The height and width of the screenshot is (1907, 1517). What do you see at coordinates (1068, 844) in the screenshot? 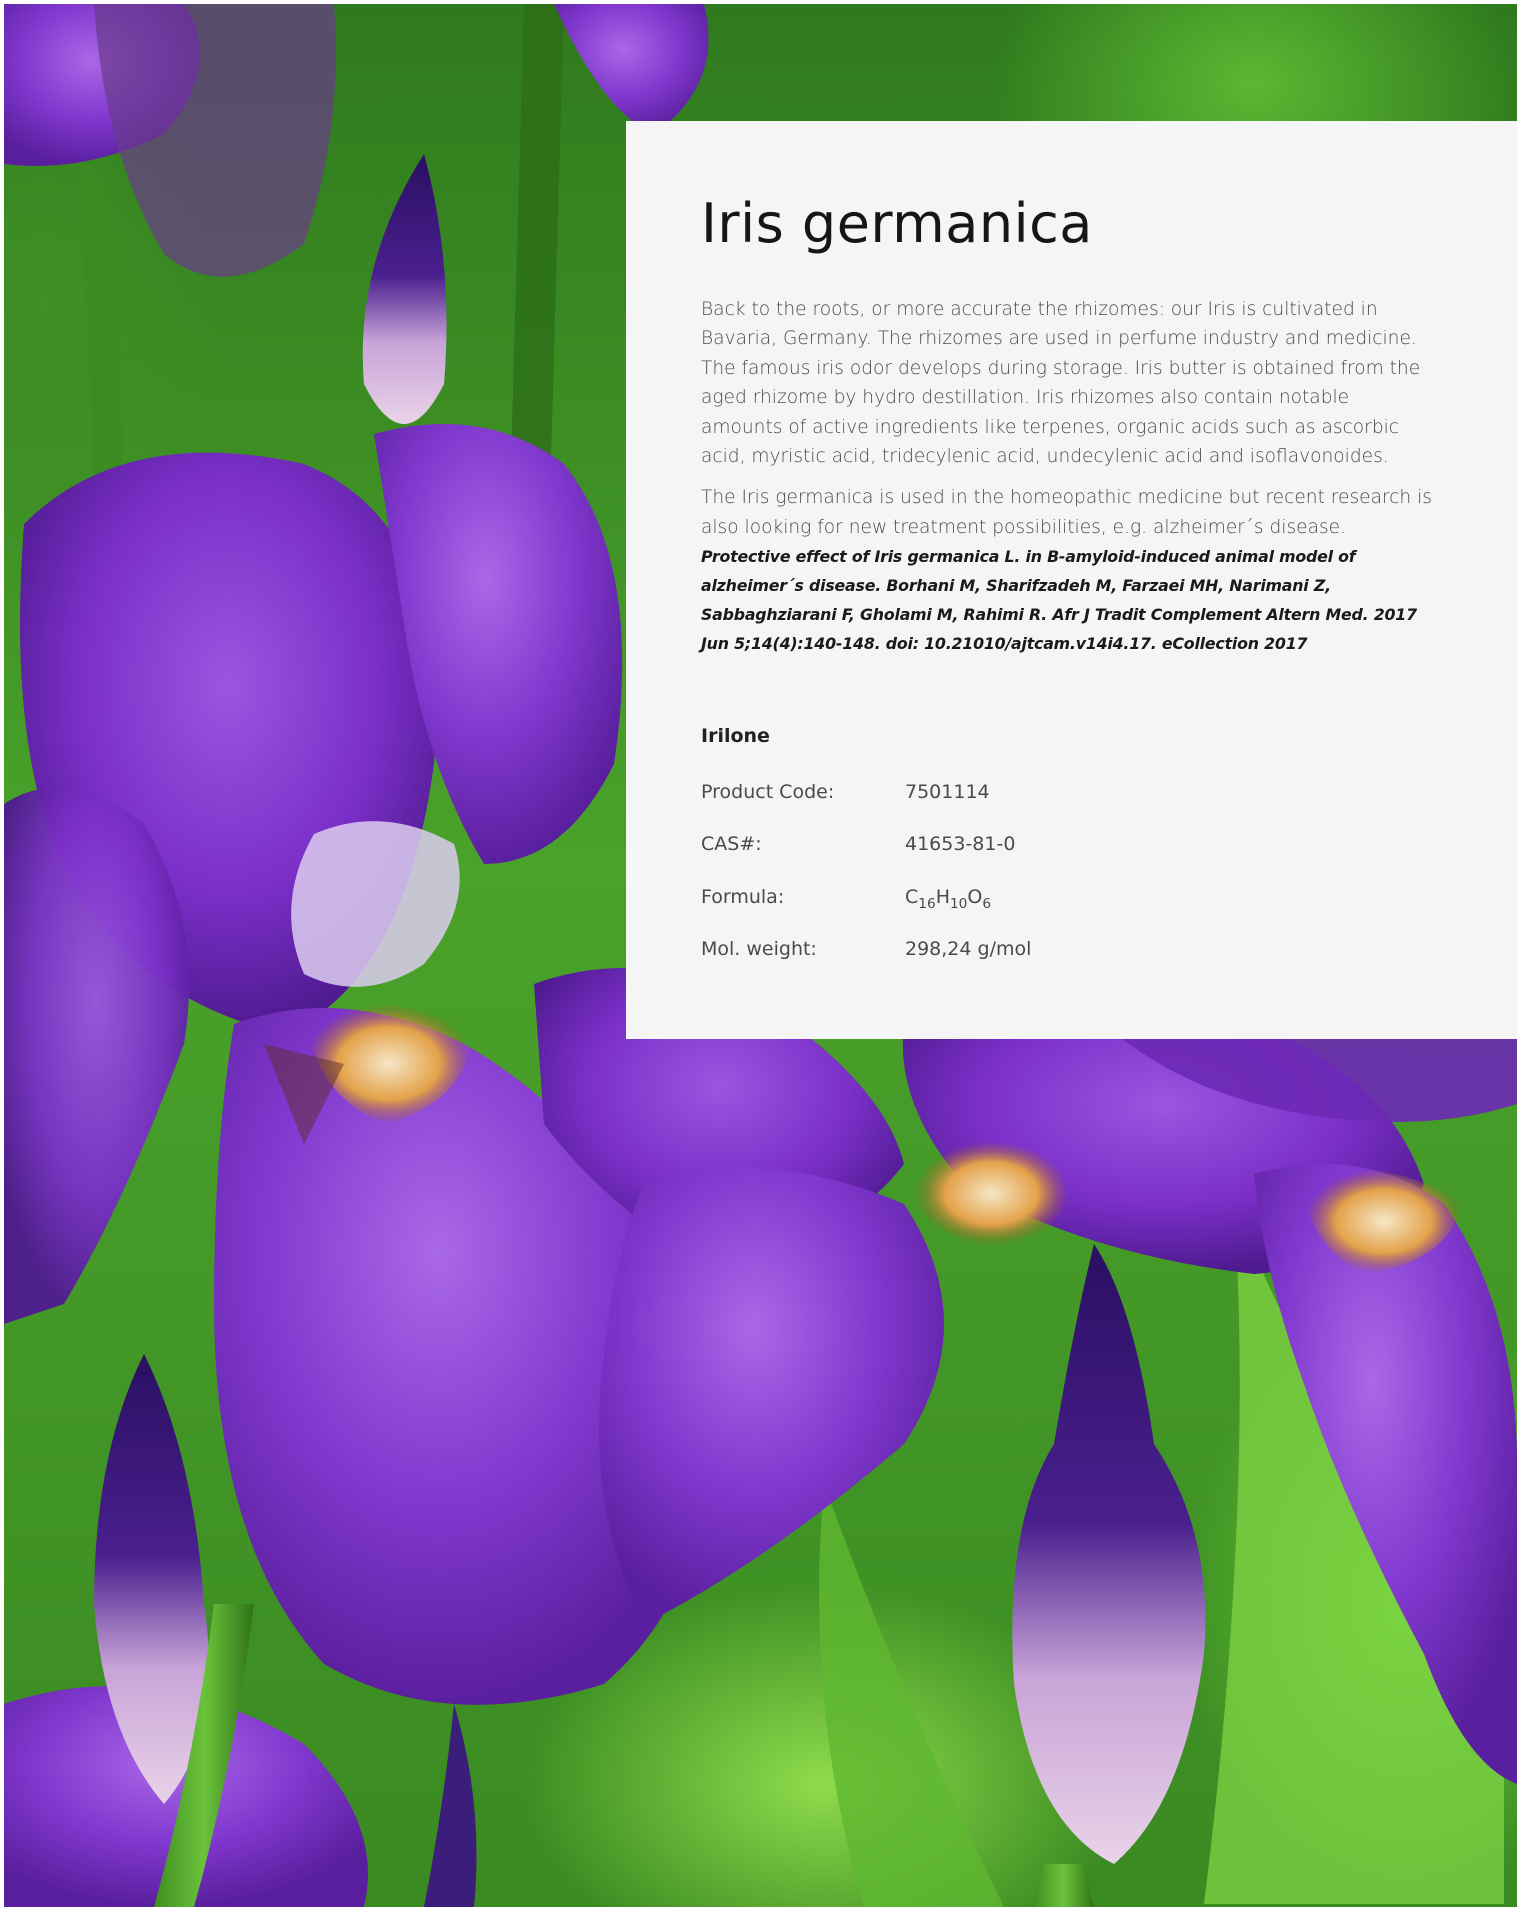
I see `spec-row-cas: CAS#: 41653-81-0` at bounding box center [1068, 844].